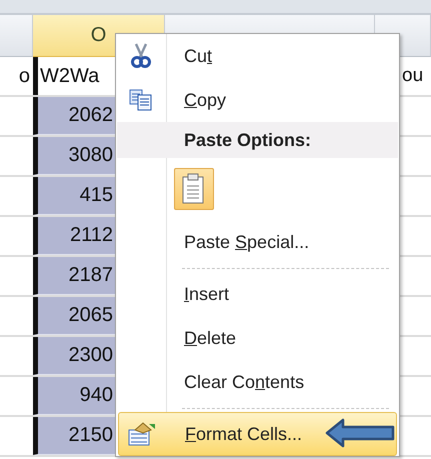  What do you see at coordinates (257, 140) in the screenshot?
I see `menu-heading: Paste Options:` at bounding box center [257, 140].